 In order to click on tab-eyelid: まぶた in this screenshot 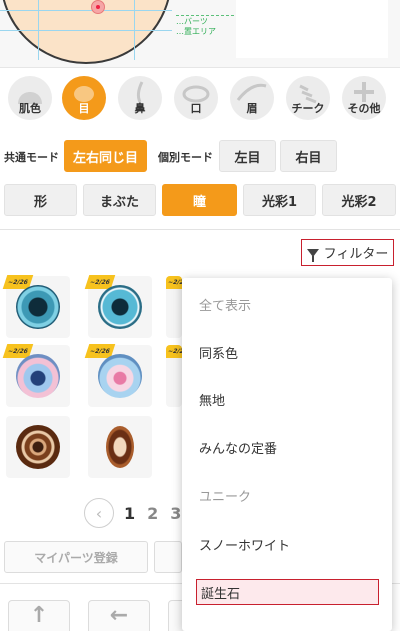, I will do `click(119, 200)`.